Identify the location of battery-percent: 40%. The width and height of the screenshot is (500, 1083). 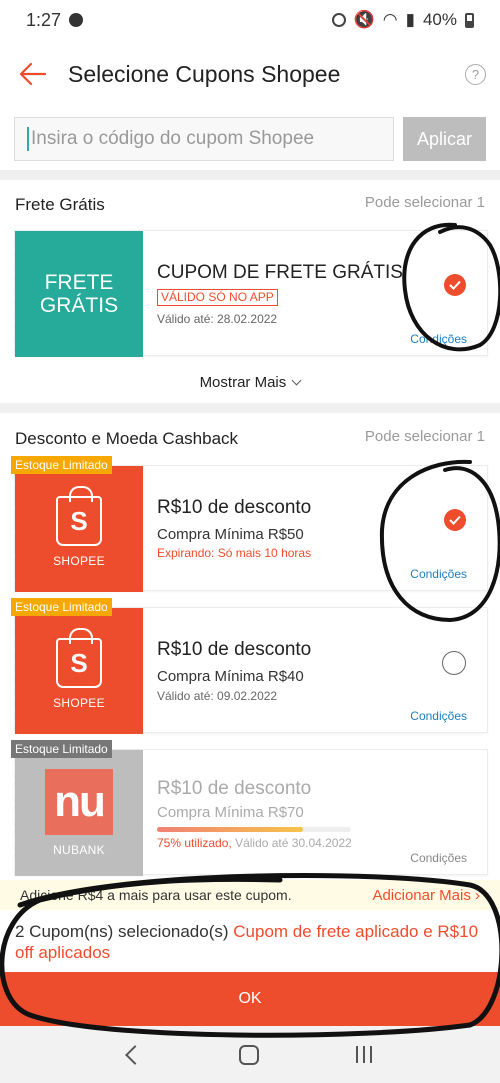
(439, 19).